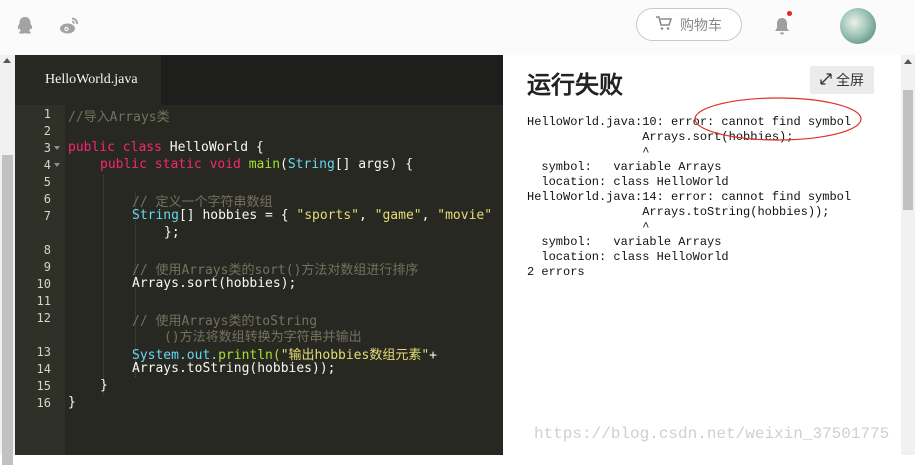 The image size is (915, 465). I want to click on line-number: 14, so click(43, 369).